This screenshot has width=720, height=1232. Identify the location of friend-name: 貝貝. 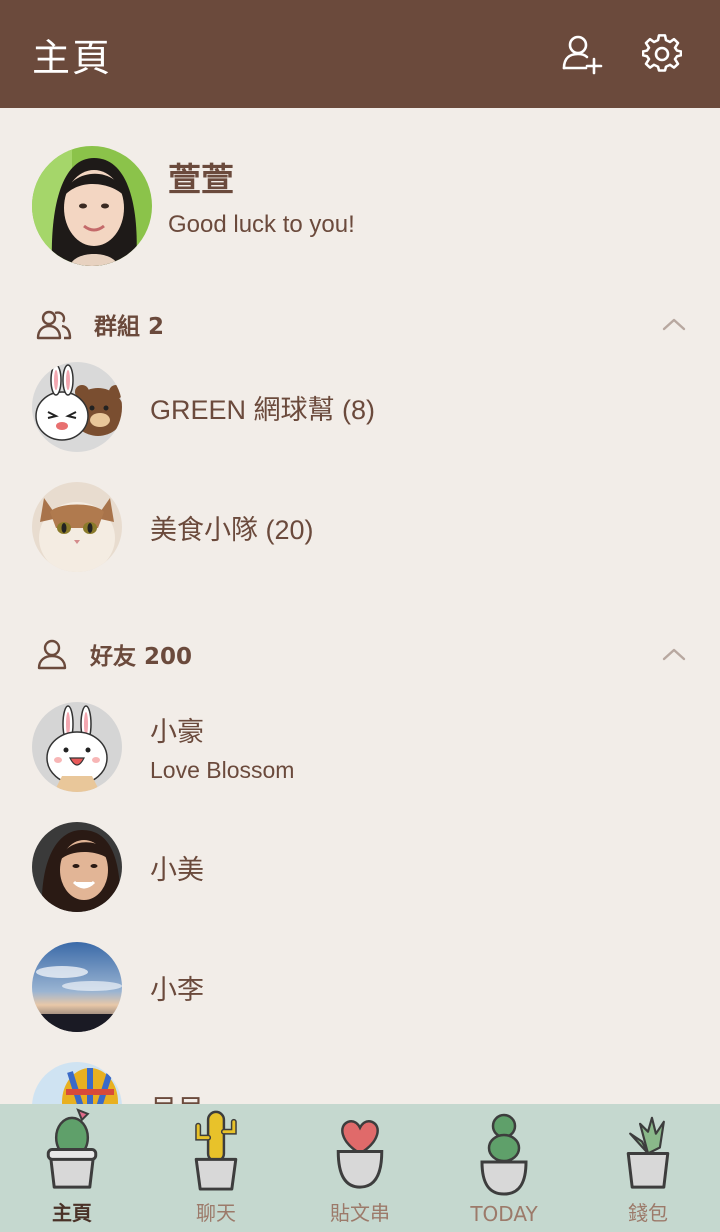
(177, 1096).